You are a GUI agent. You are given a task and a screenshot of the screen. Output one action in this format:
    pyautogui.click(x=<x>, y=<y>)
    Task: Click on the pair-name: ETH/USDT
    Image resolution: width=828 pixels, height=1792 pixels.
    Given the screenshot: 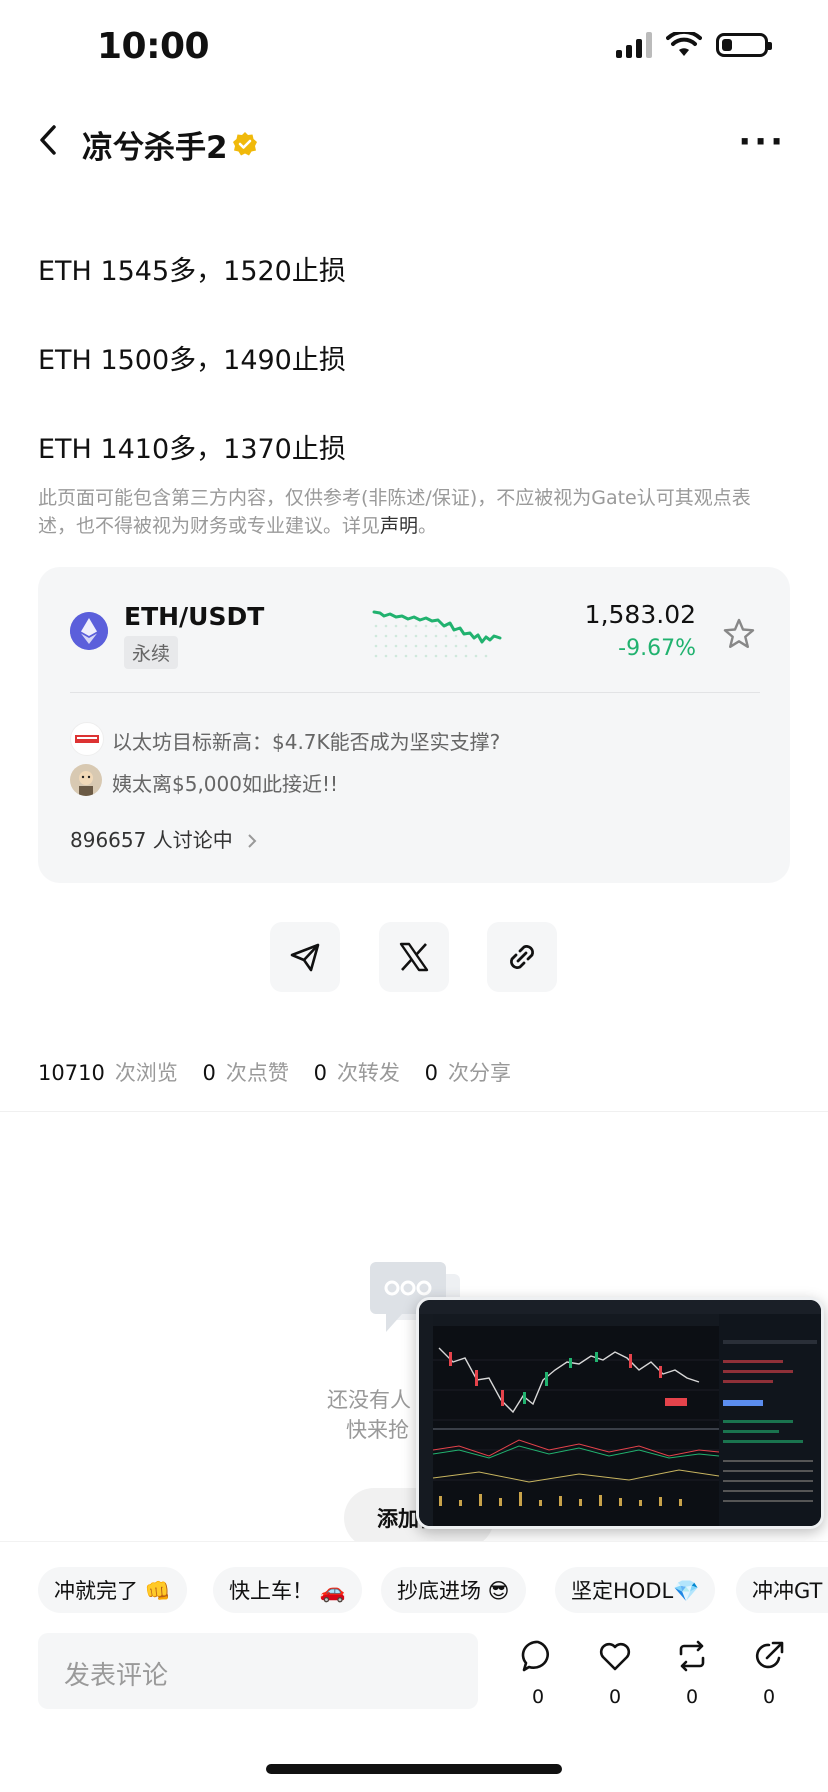 What is the action you would take?
    pyautogui.click(x=194, y=616)
    